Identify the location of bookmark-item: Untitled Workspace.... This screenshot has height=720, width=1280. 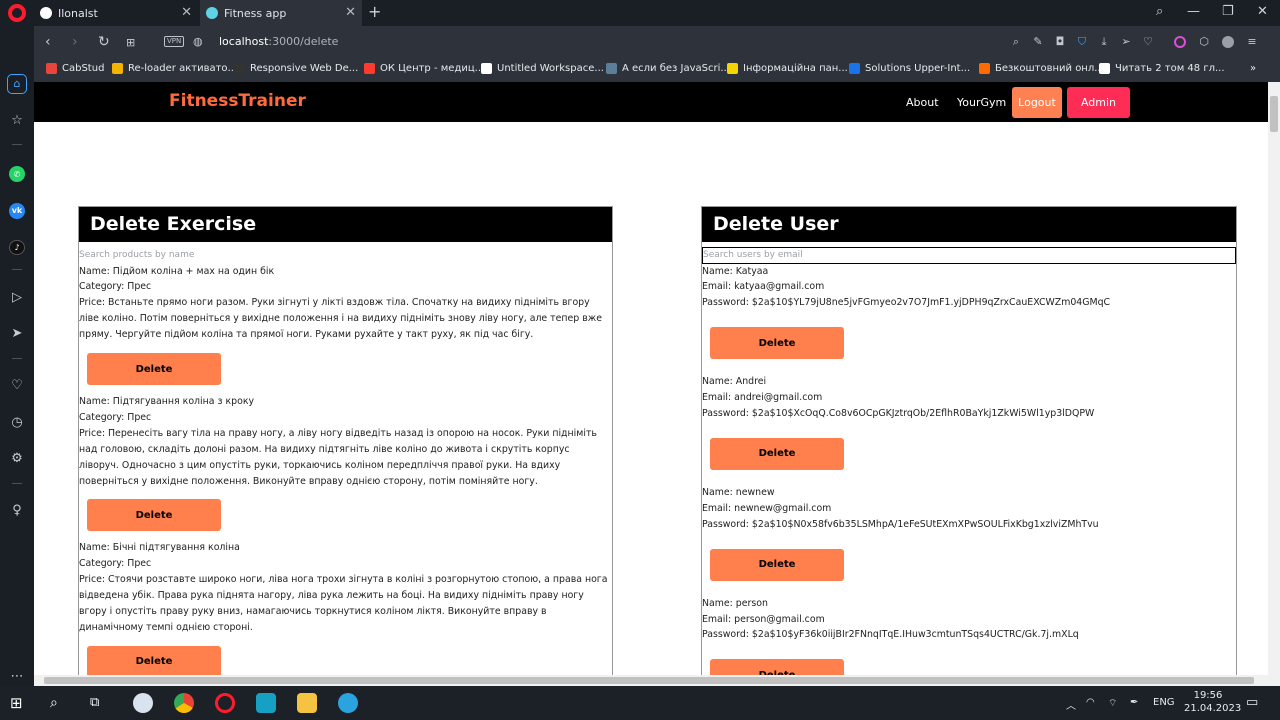
(542, 68).